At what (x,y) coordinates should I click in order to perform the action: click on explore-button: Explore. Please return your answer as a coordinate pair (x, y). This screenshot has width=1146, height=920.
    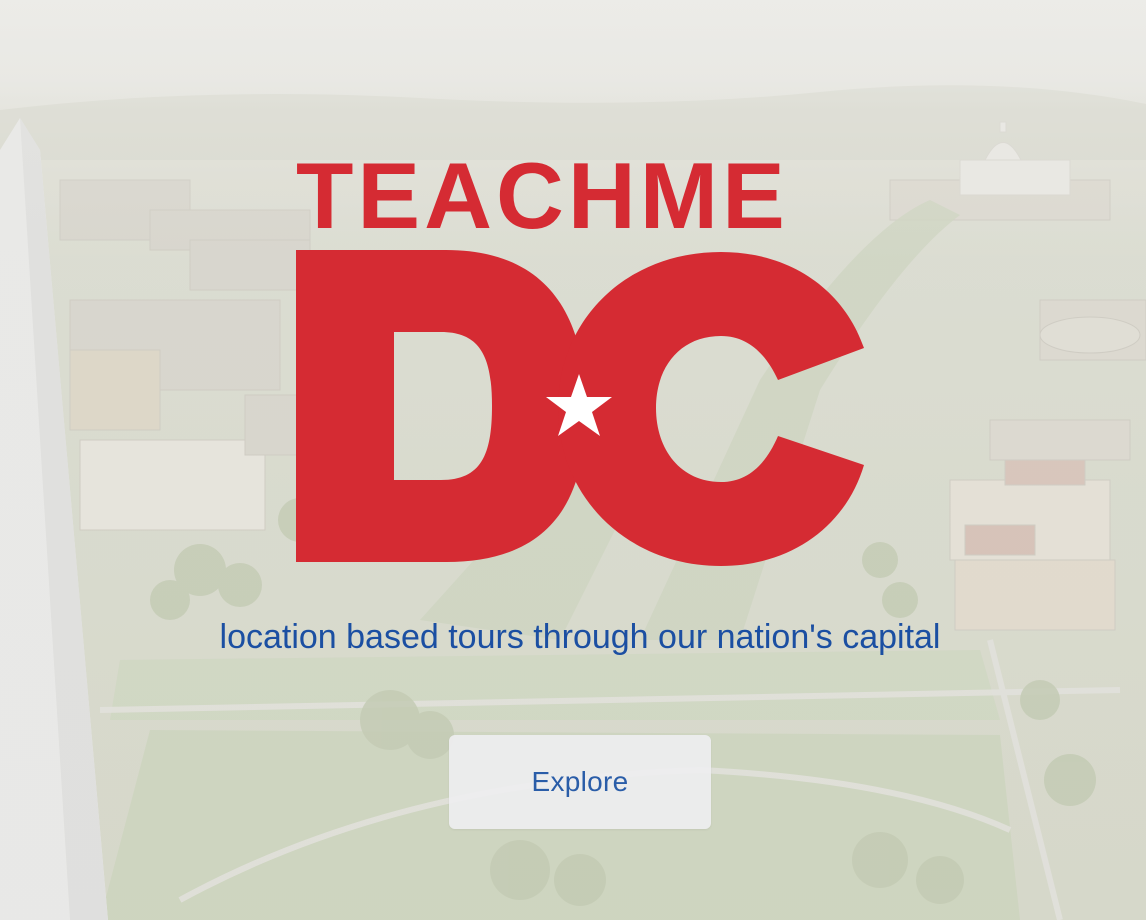
    Looking at the image, I should click on (580, 782).